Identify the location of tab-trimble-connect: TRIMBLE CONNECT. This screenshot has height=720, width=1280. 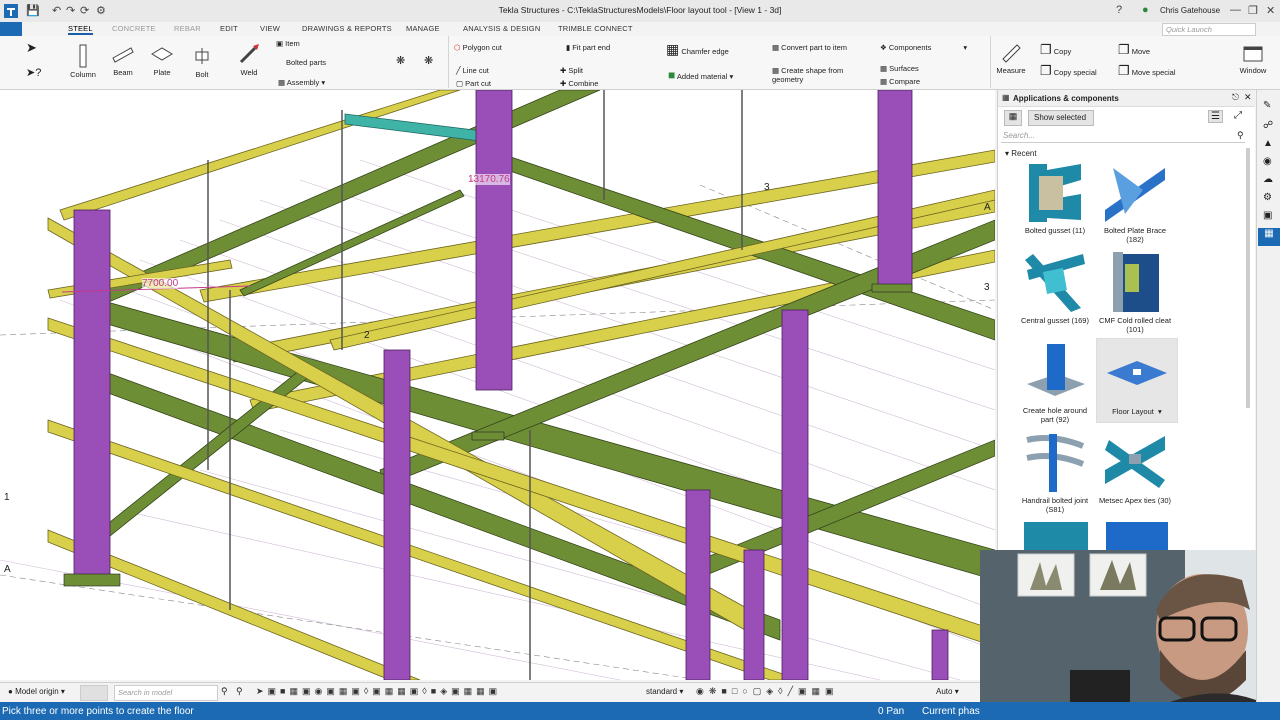
(595, 28).